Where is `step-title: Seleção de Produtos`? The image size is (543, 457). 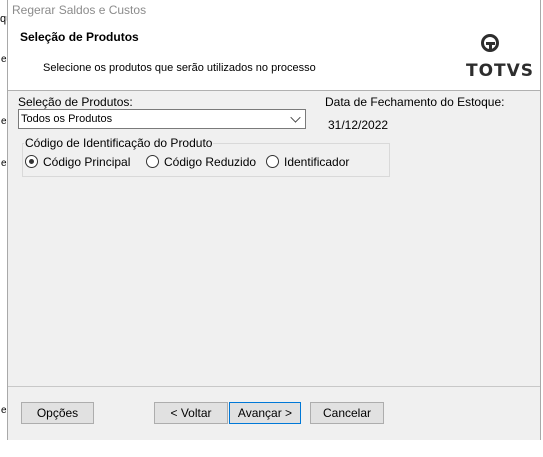
step-title: Seleção de Produtos is located at coordinates (79, 37).